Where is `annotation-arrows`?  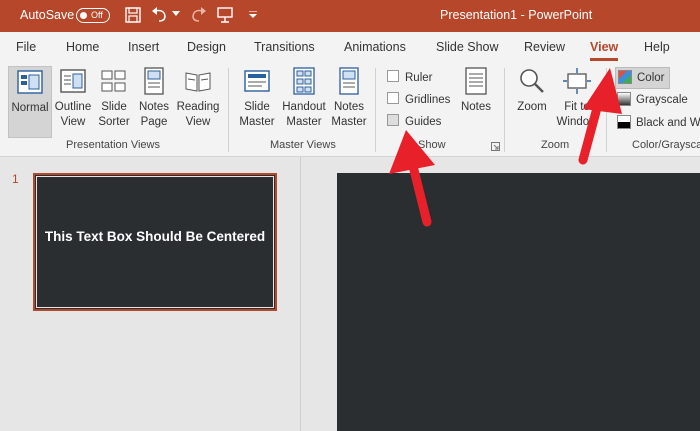
annotation-arrows is located at coordinates (505, 147).